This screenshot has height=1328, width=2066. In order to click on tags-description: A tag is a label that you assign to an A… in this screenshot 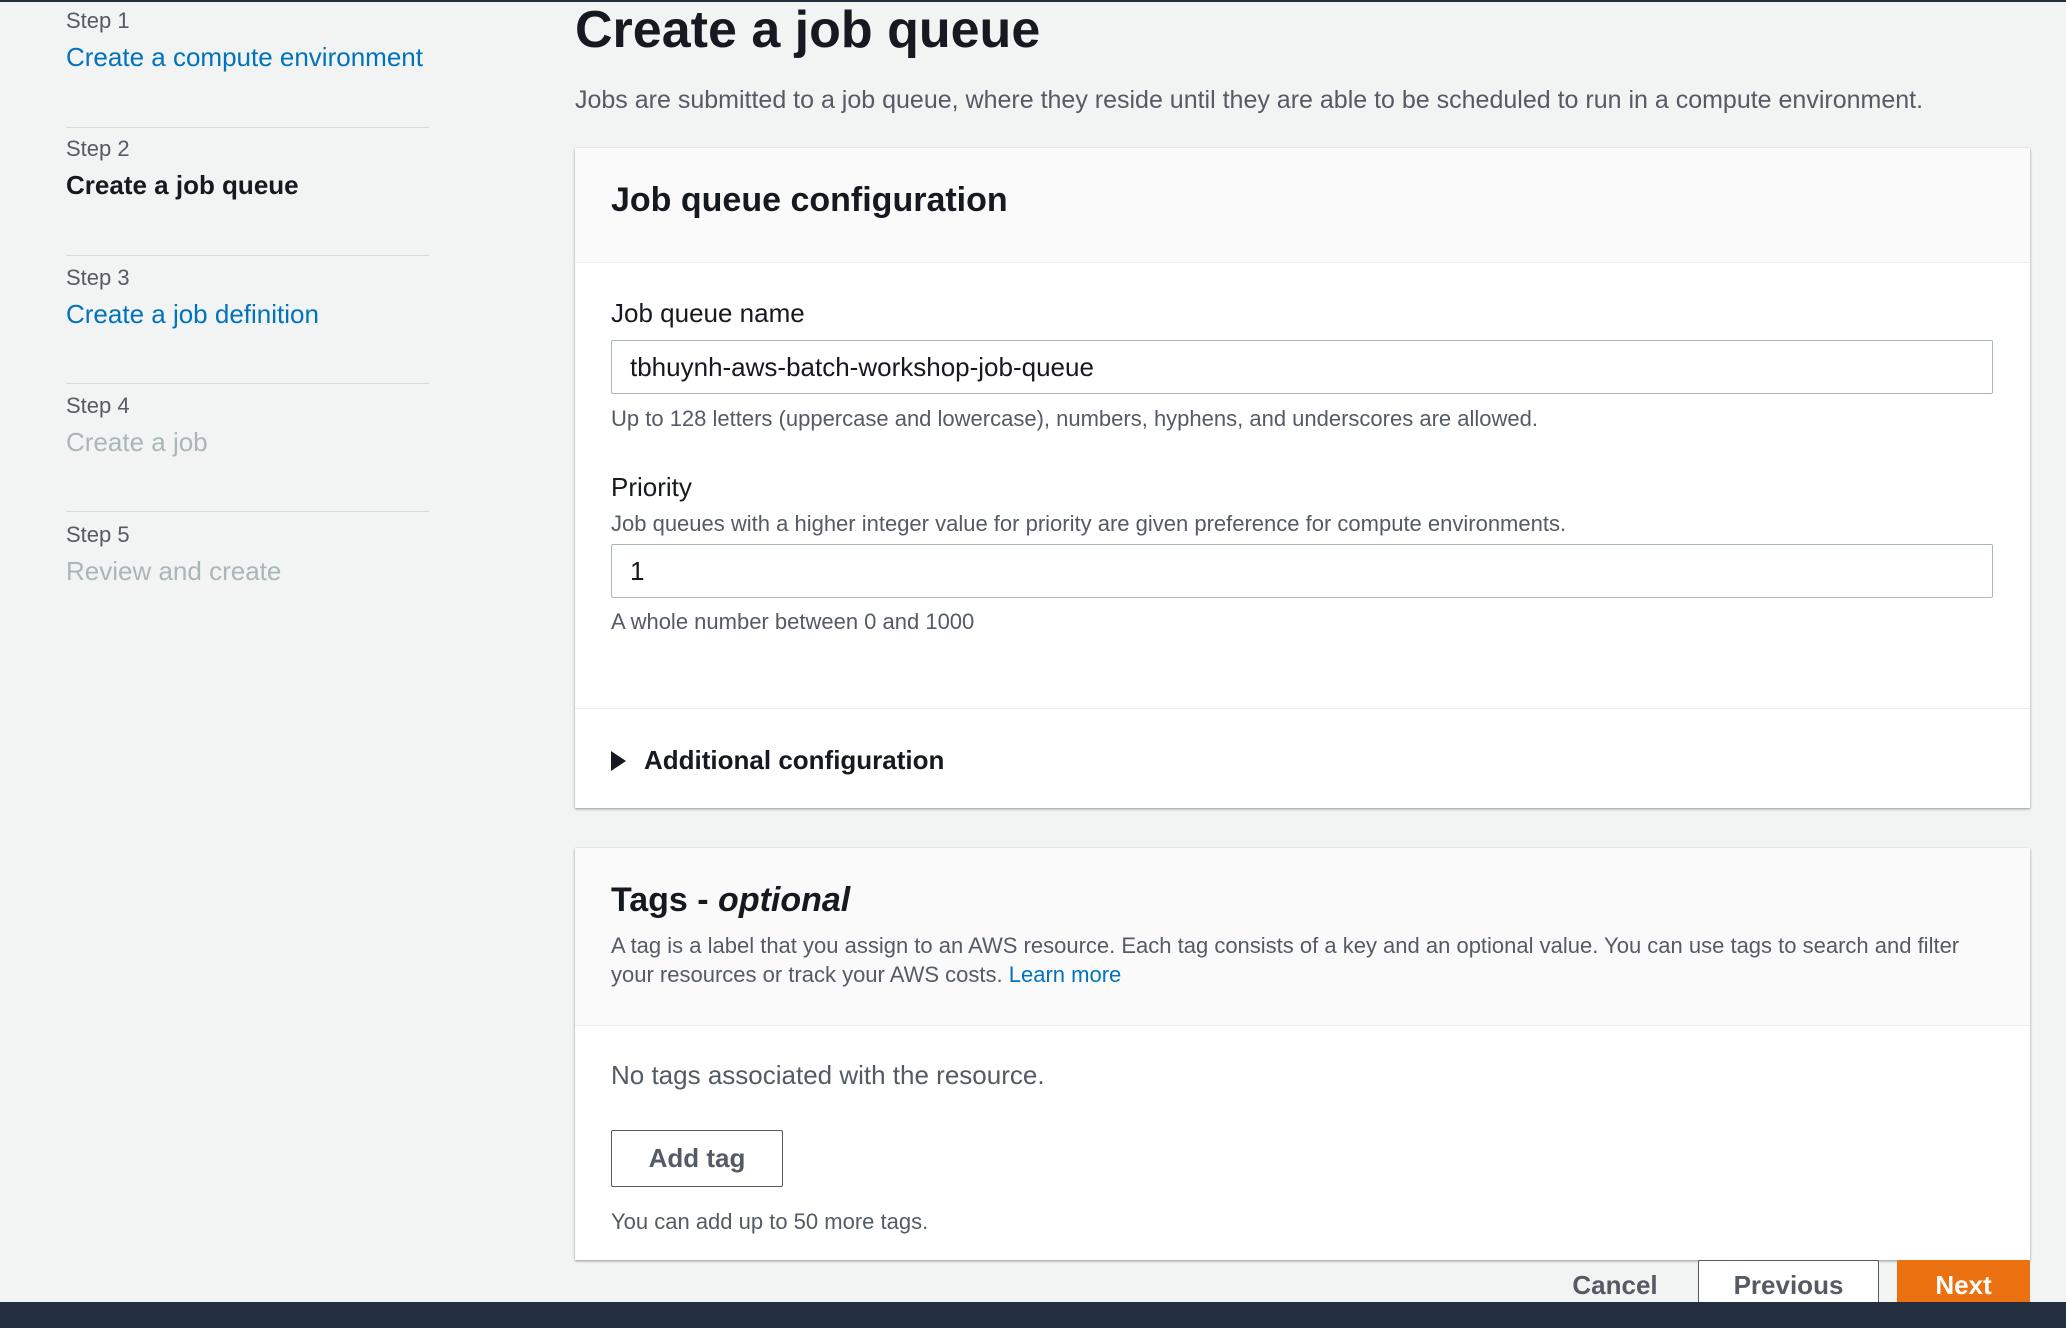, I will do `click(1306, 960)`.